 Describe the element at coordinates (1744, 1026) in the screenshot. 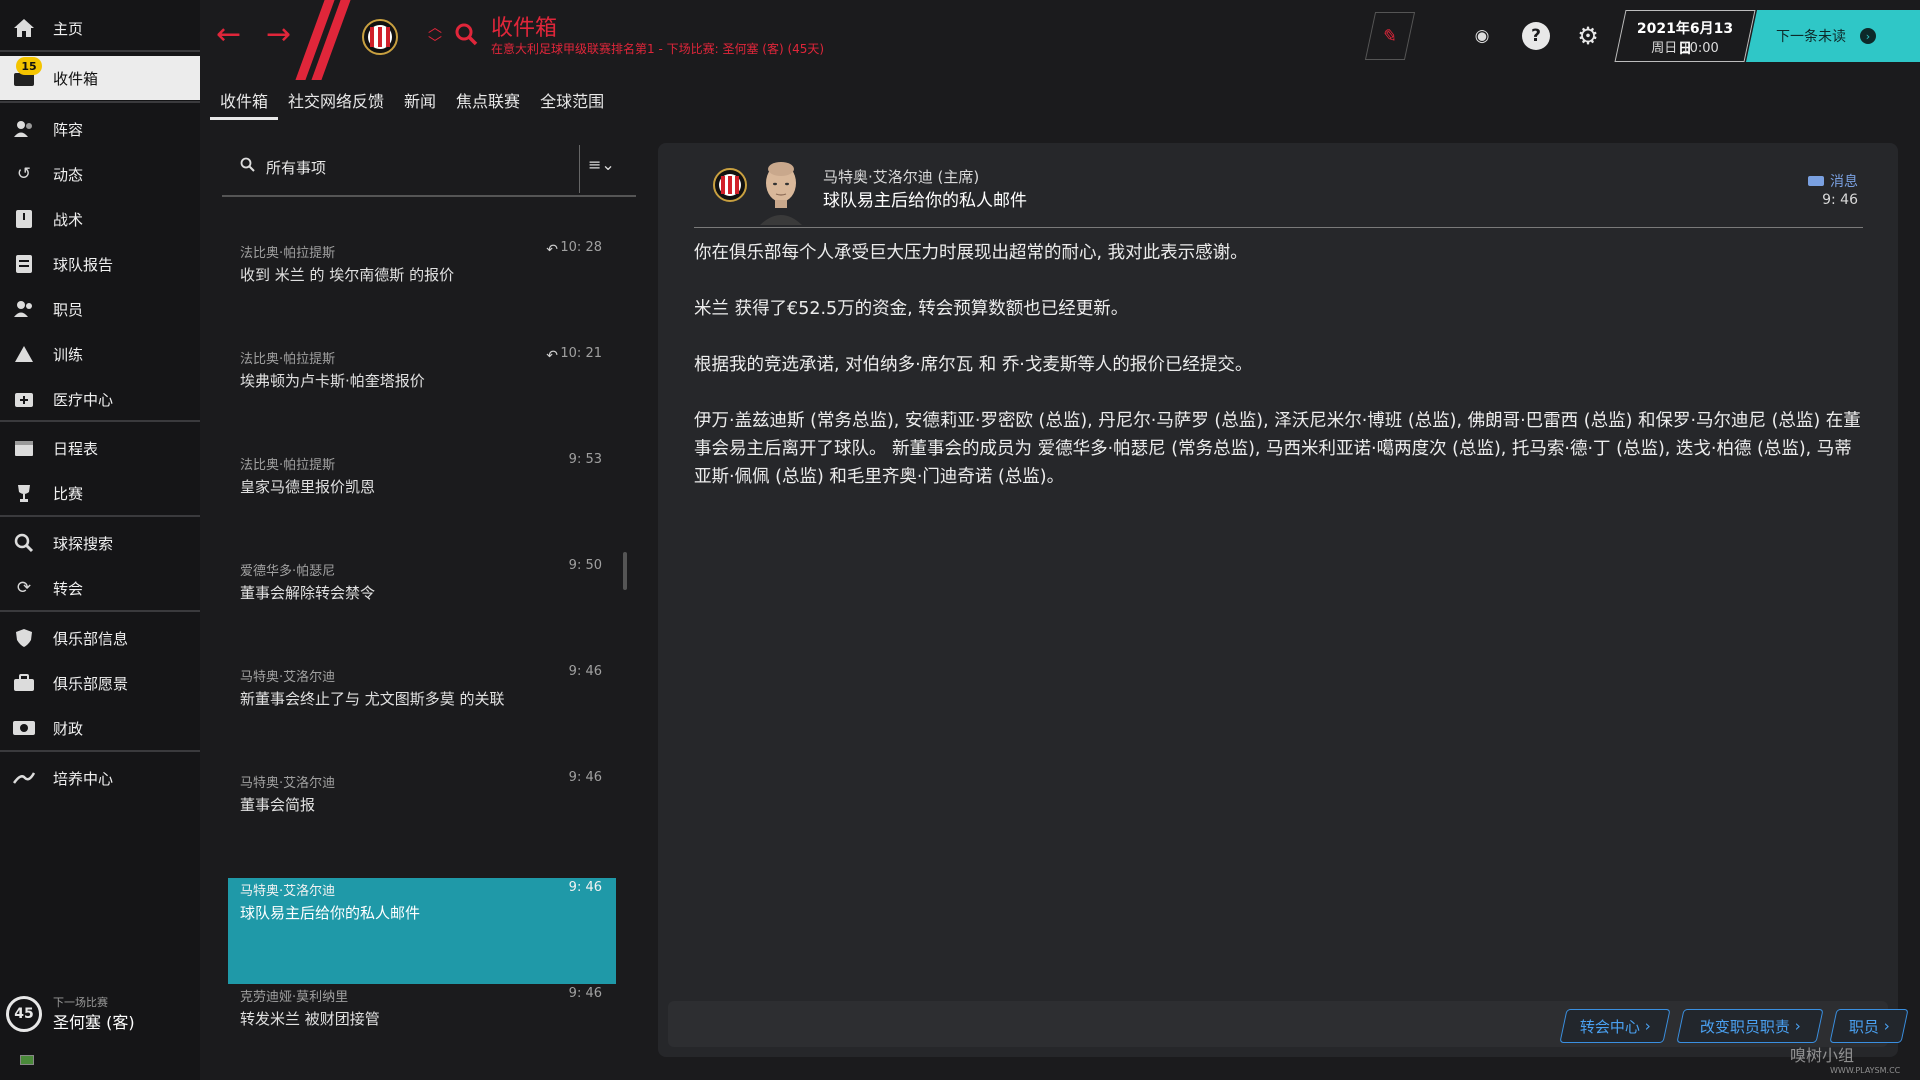

I see `button-label: 改变职员职责` at that location.